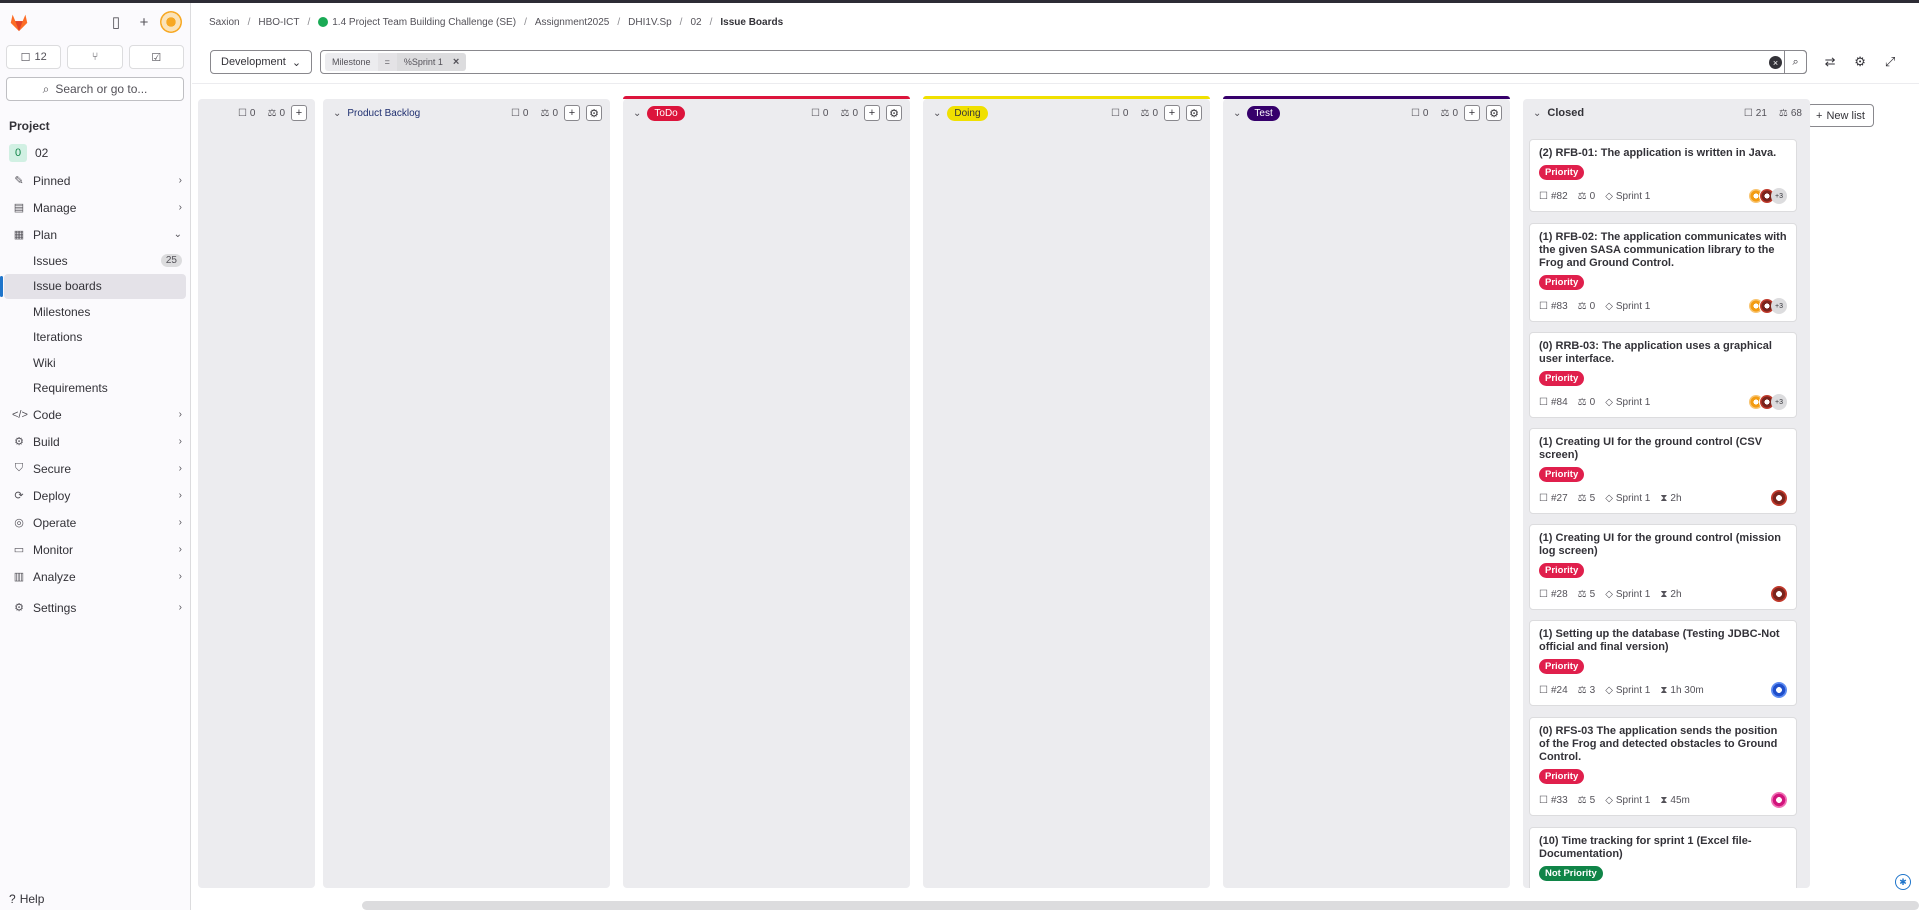  Describe the element at coordinates (26, 899) in the screenshot. I see `help-button: ? Help` at that location.